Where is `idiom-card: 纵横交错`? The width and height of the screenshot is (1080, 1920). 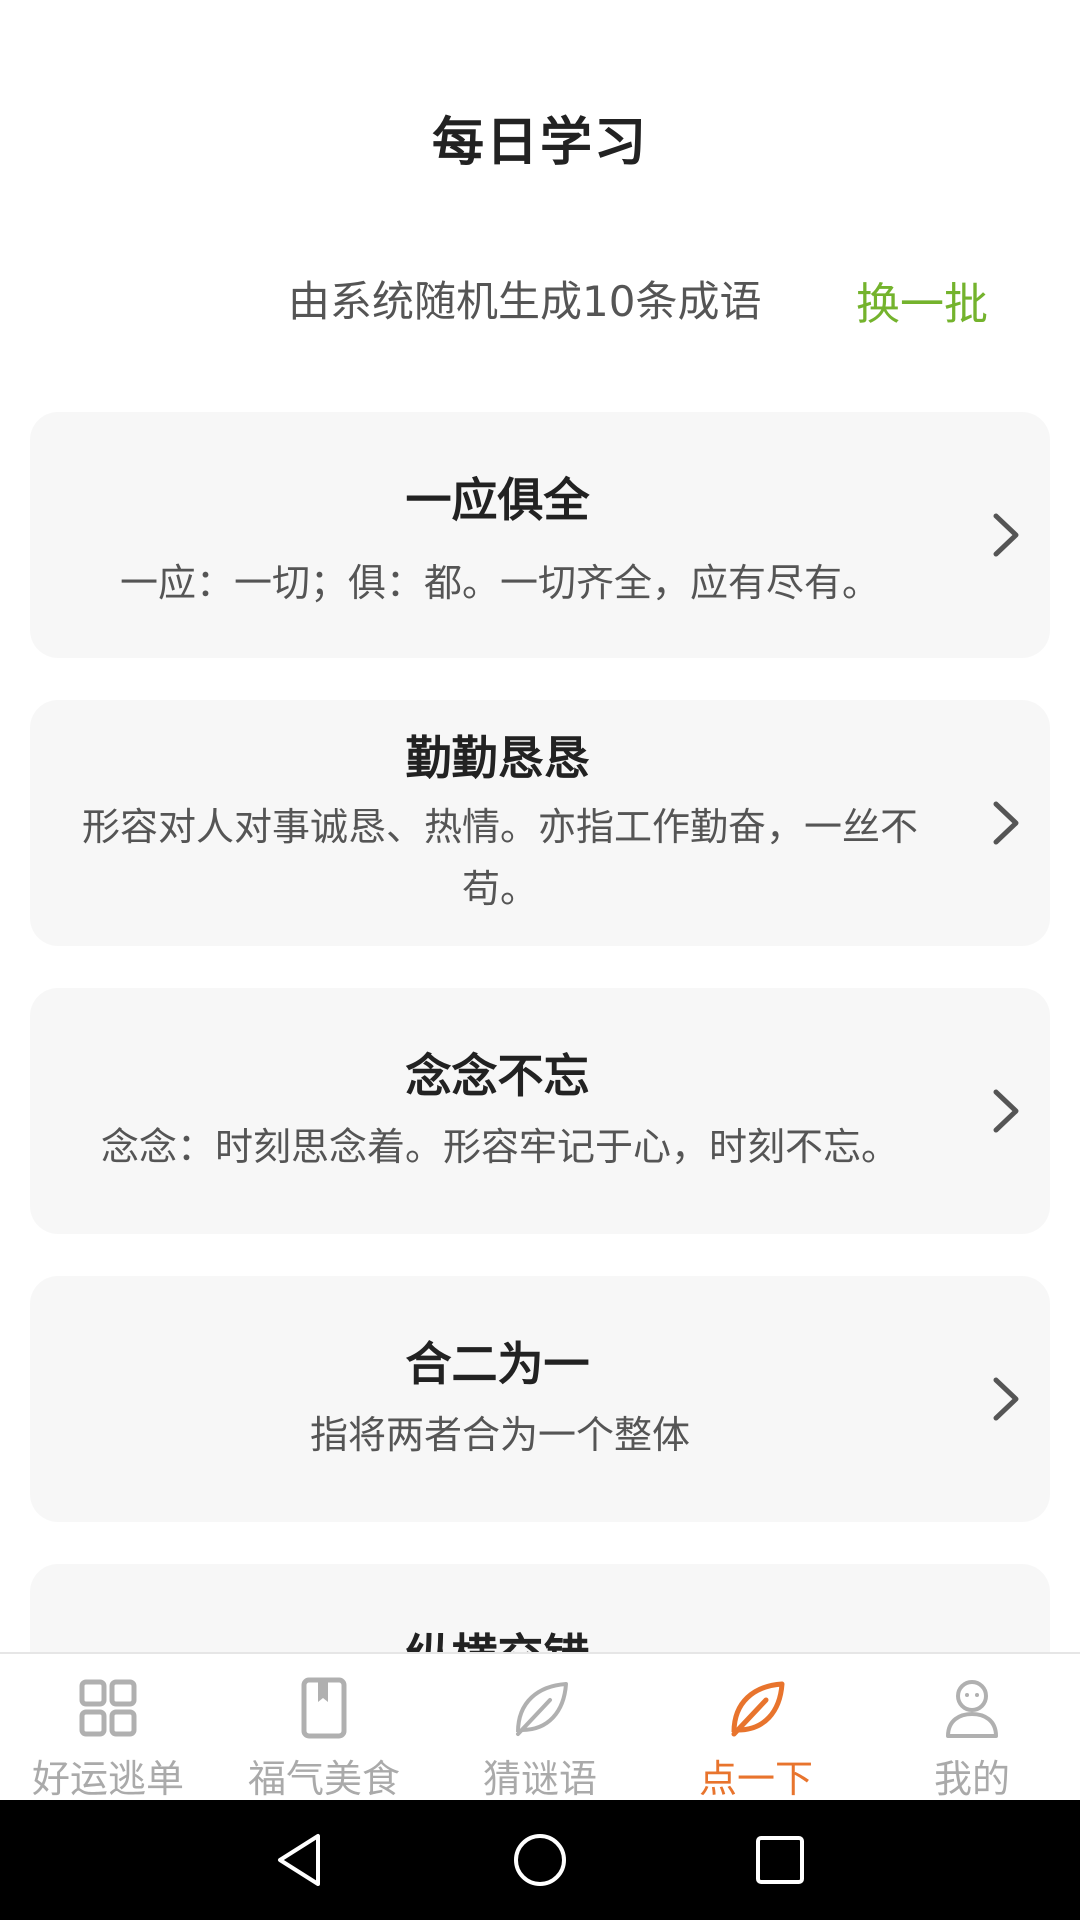 idiom-card: 纵横交错 is located at coordinates (540, 1608).